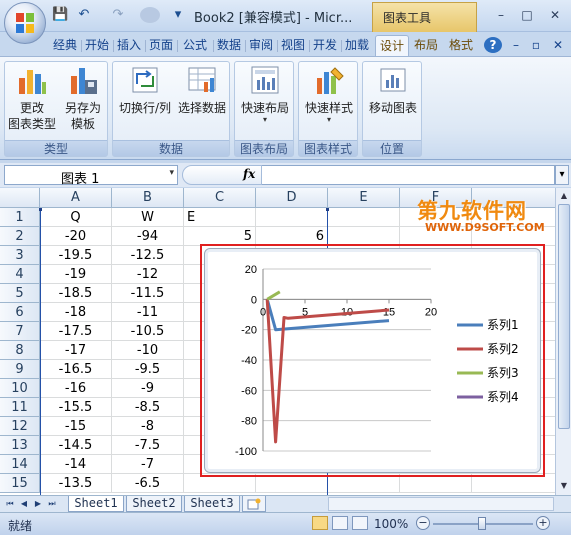 This screenshot has height=535, width=571. Describe the element at coordinates (76, 217) in the screenshot. I see `cell-a1: Q` at that location.